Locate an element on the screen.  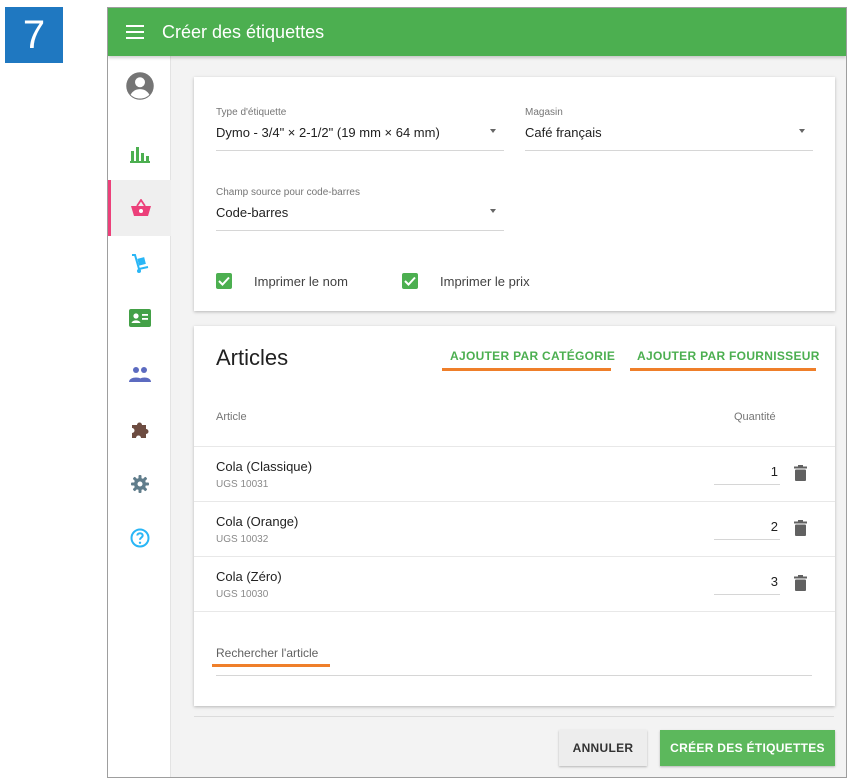
help-icon is located at coordinates (139, 538).